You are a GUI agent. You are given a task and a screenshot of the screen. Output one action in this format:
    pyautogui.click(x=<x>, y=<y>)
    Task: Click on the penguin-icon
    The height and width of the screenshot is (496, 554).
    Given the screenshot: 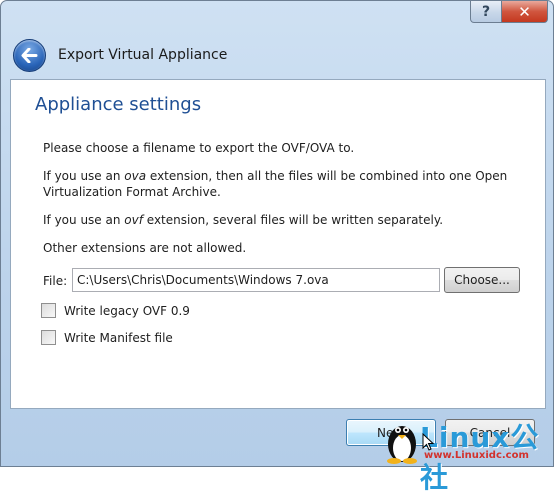 What is the action you would take?
    pyautogui.click(x=402, y=445)
    